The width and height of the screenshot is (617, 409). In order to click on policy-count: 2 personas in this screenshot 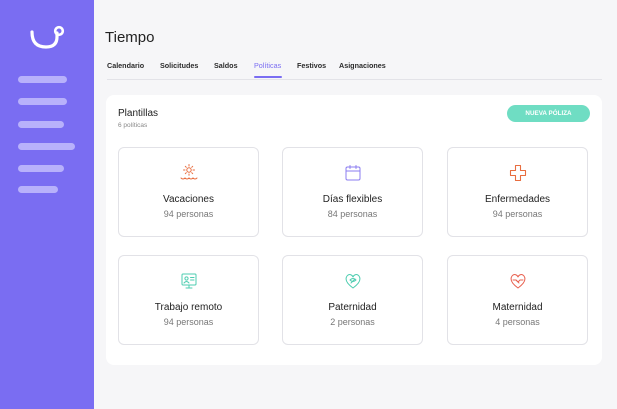, I will do `click(352, 322)`.